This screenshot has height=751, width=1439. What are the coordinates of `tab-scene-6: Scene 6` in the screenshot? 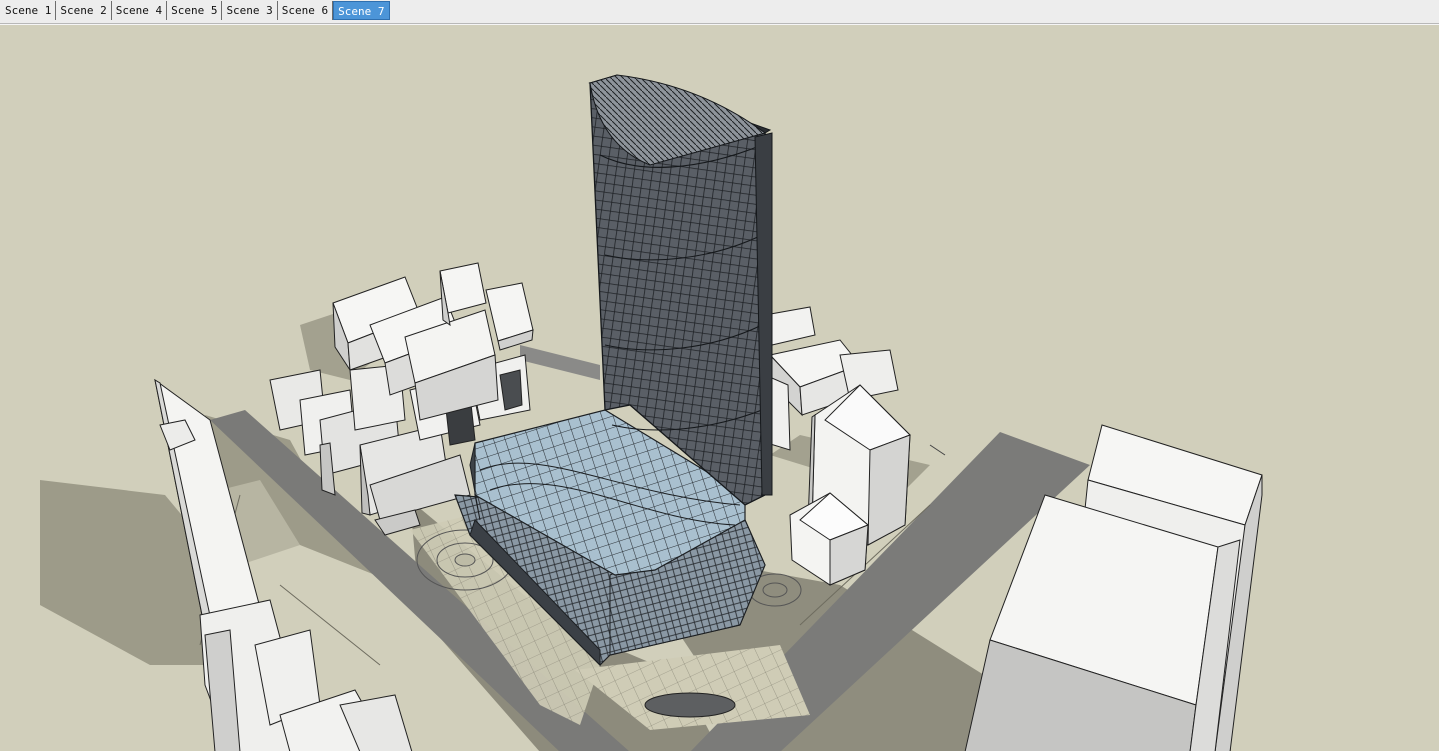 It's located at (306, 10).